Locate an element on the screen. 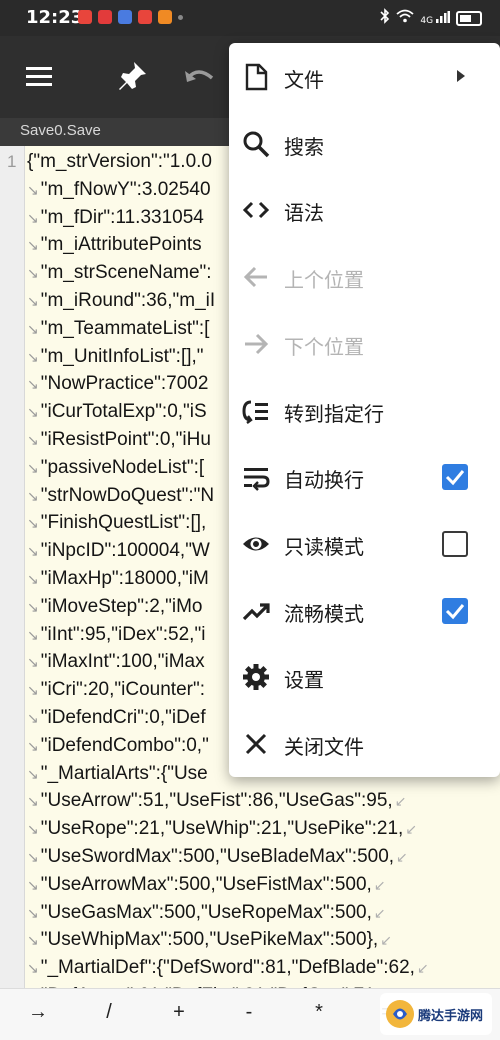 The image size is (500, 1040). wrap-icon is located at coordinates (256, 477).